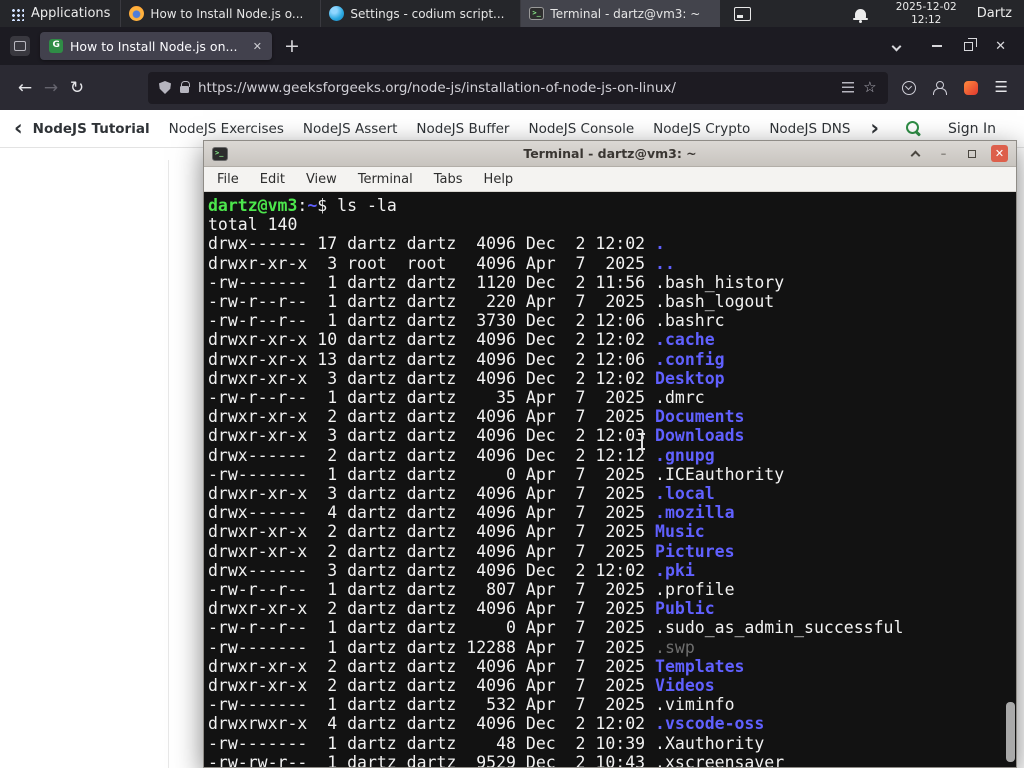 The height and width of the screenshot is (768, 1024). Describe the element at coordinates (956, 87) in the screenshot. I see `toolbar-right-icons: ☰` at that location.